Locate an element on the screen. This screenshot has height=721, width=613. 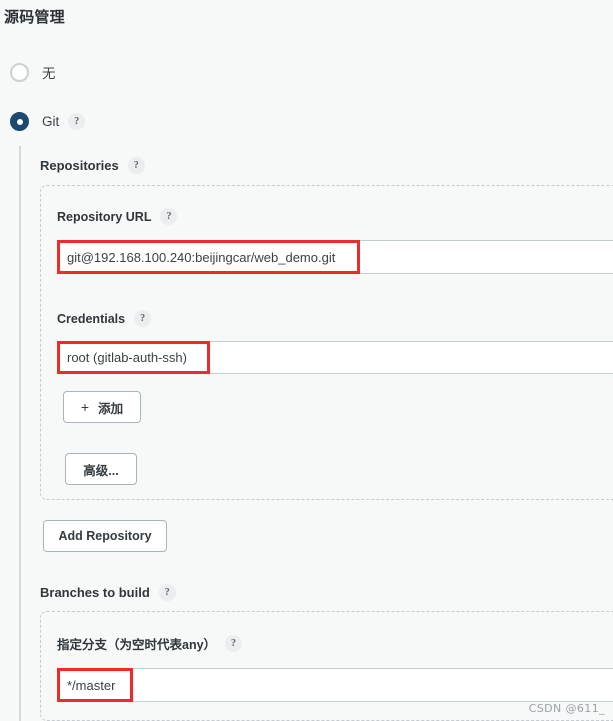
branch-specifier-label-row: 指定分支（为空时代表any） ? is located at coordinates (150, 643).